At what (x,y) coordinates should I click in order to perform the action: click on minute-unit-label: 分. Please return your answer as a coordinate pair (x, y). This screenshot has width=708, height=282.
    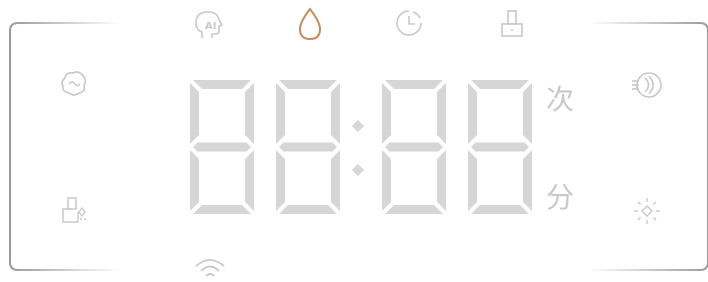
    Looking at the image, I should click on (560, 197).